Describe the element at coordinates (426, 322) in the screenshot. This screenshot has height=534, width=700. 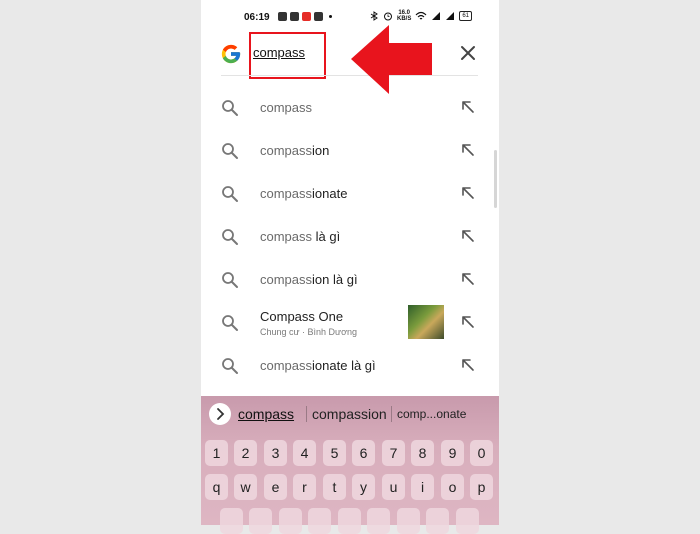
I see `suggestion-thumbnail` at that location.